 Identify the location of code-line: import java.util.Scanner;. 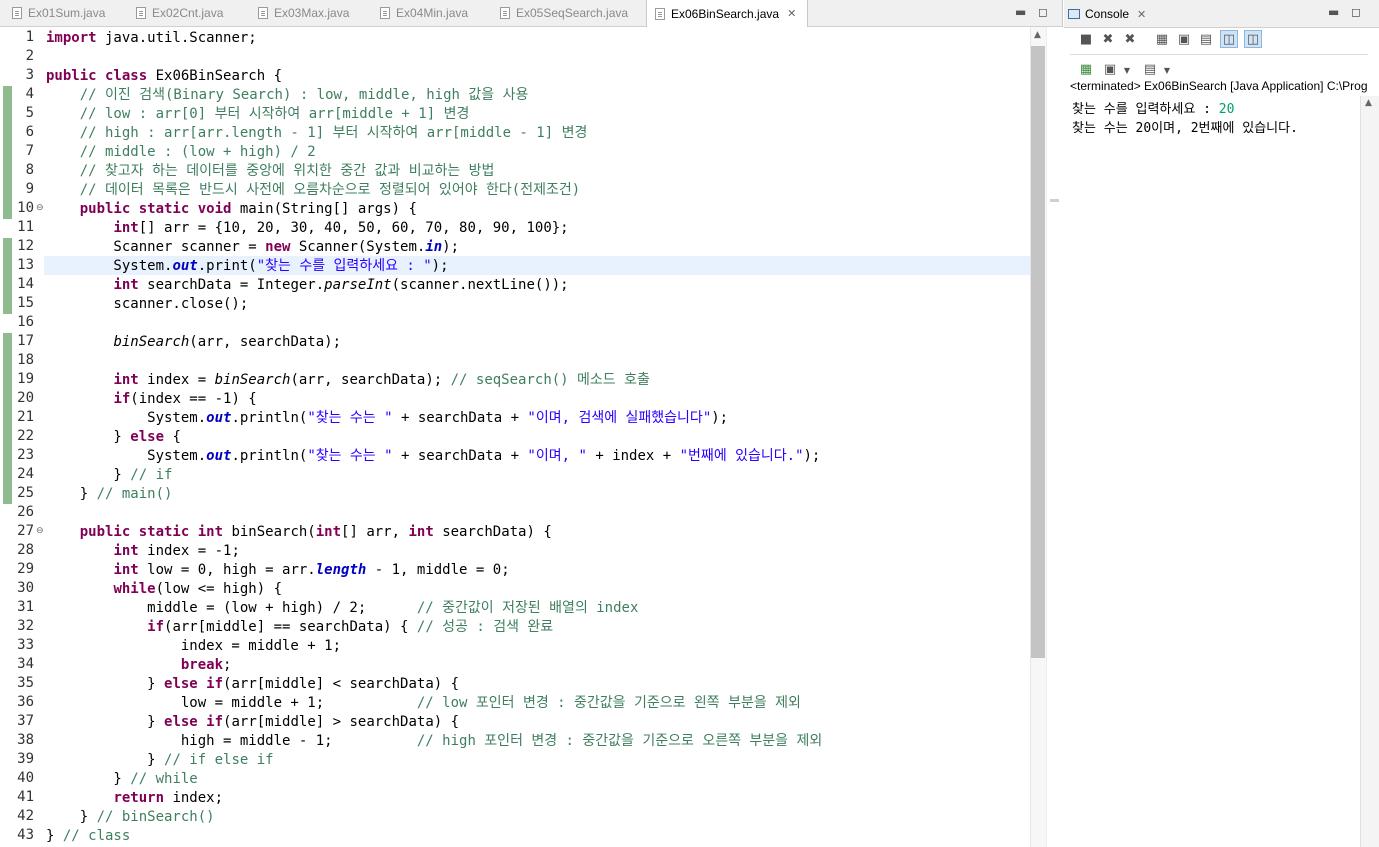
(151, 38).